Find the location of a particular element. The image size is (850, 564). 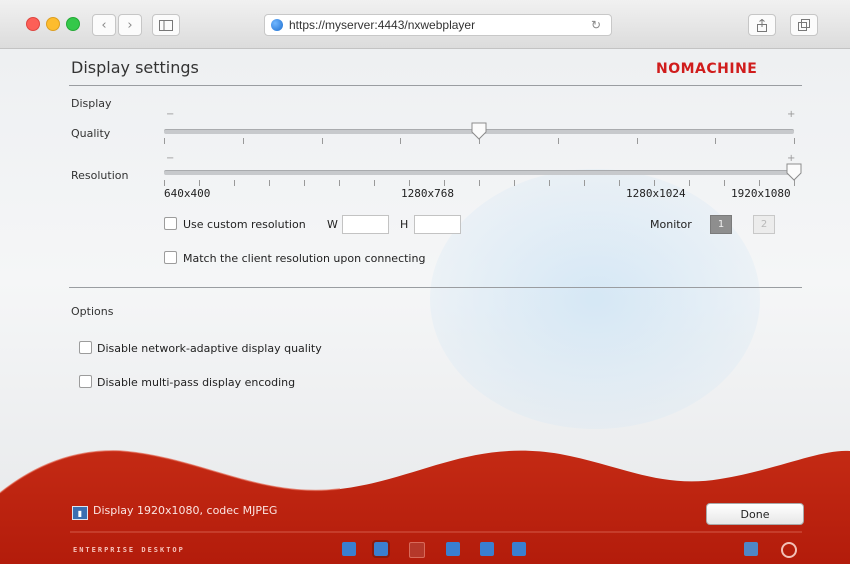

nomachine-logo: NOMACHINE is located at coordinates (707, 69).